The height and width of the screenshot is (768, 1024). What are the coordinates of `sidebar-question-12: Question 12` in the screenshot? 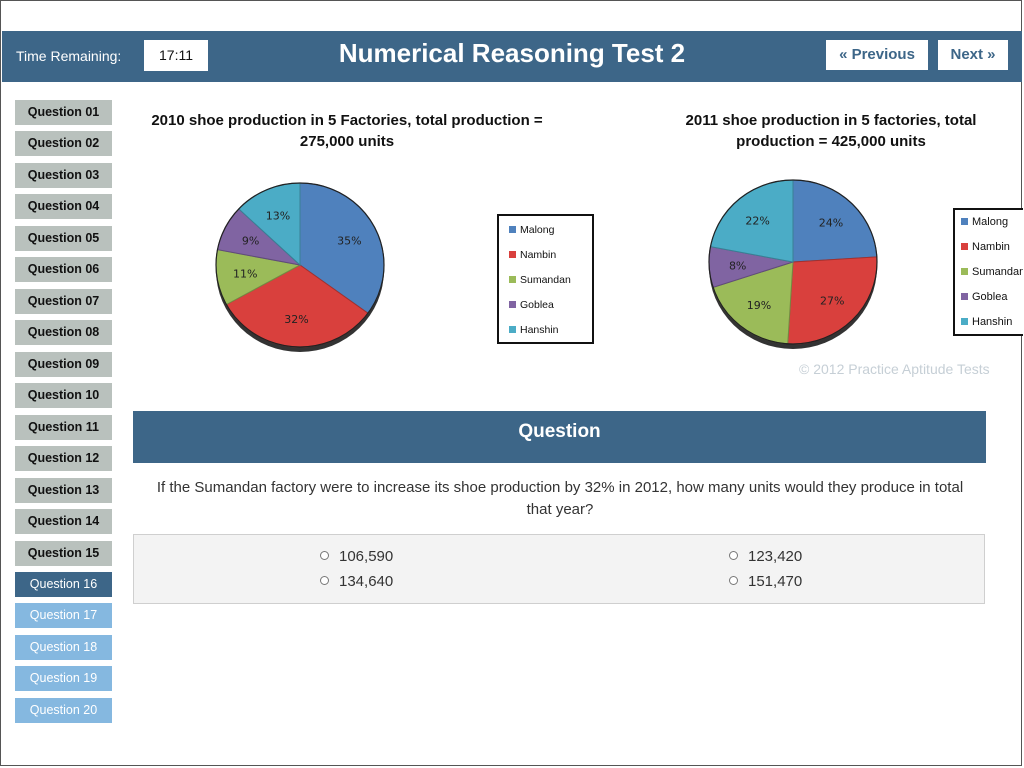 It's located at (63, 458).